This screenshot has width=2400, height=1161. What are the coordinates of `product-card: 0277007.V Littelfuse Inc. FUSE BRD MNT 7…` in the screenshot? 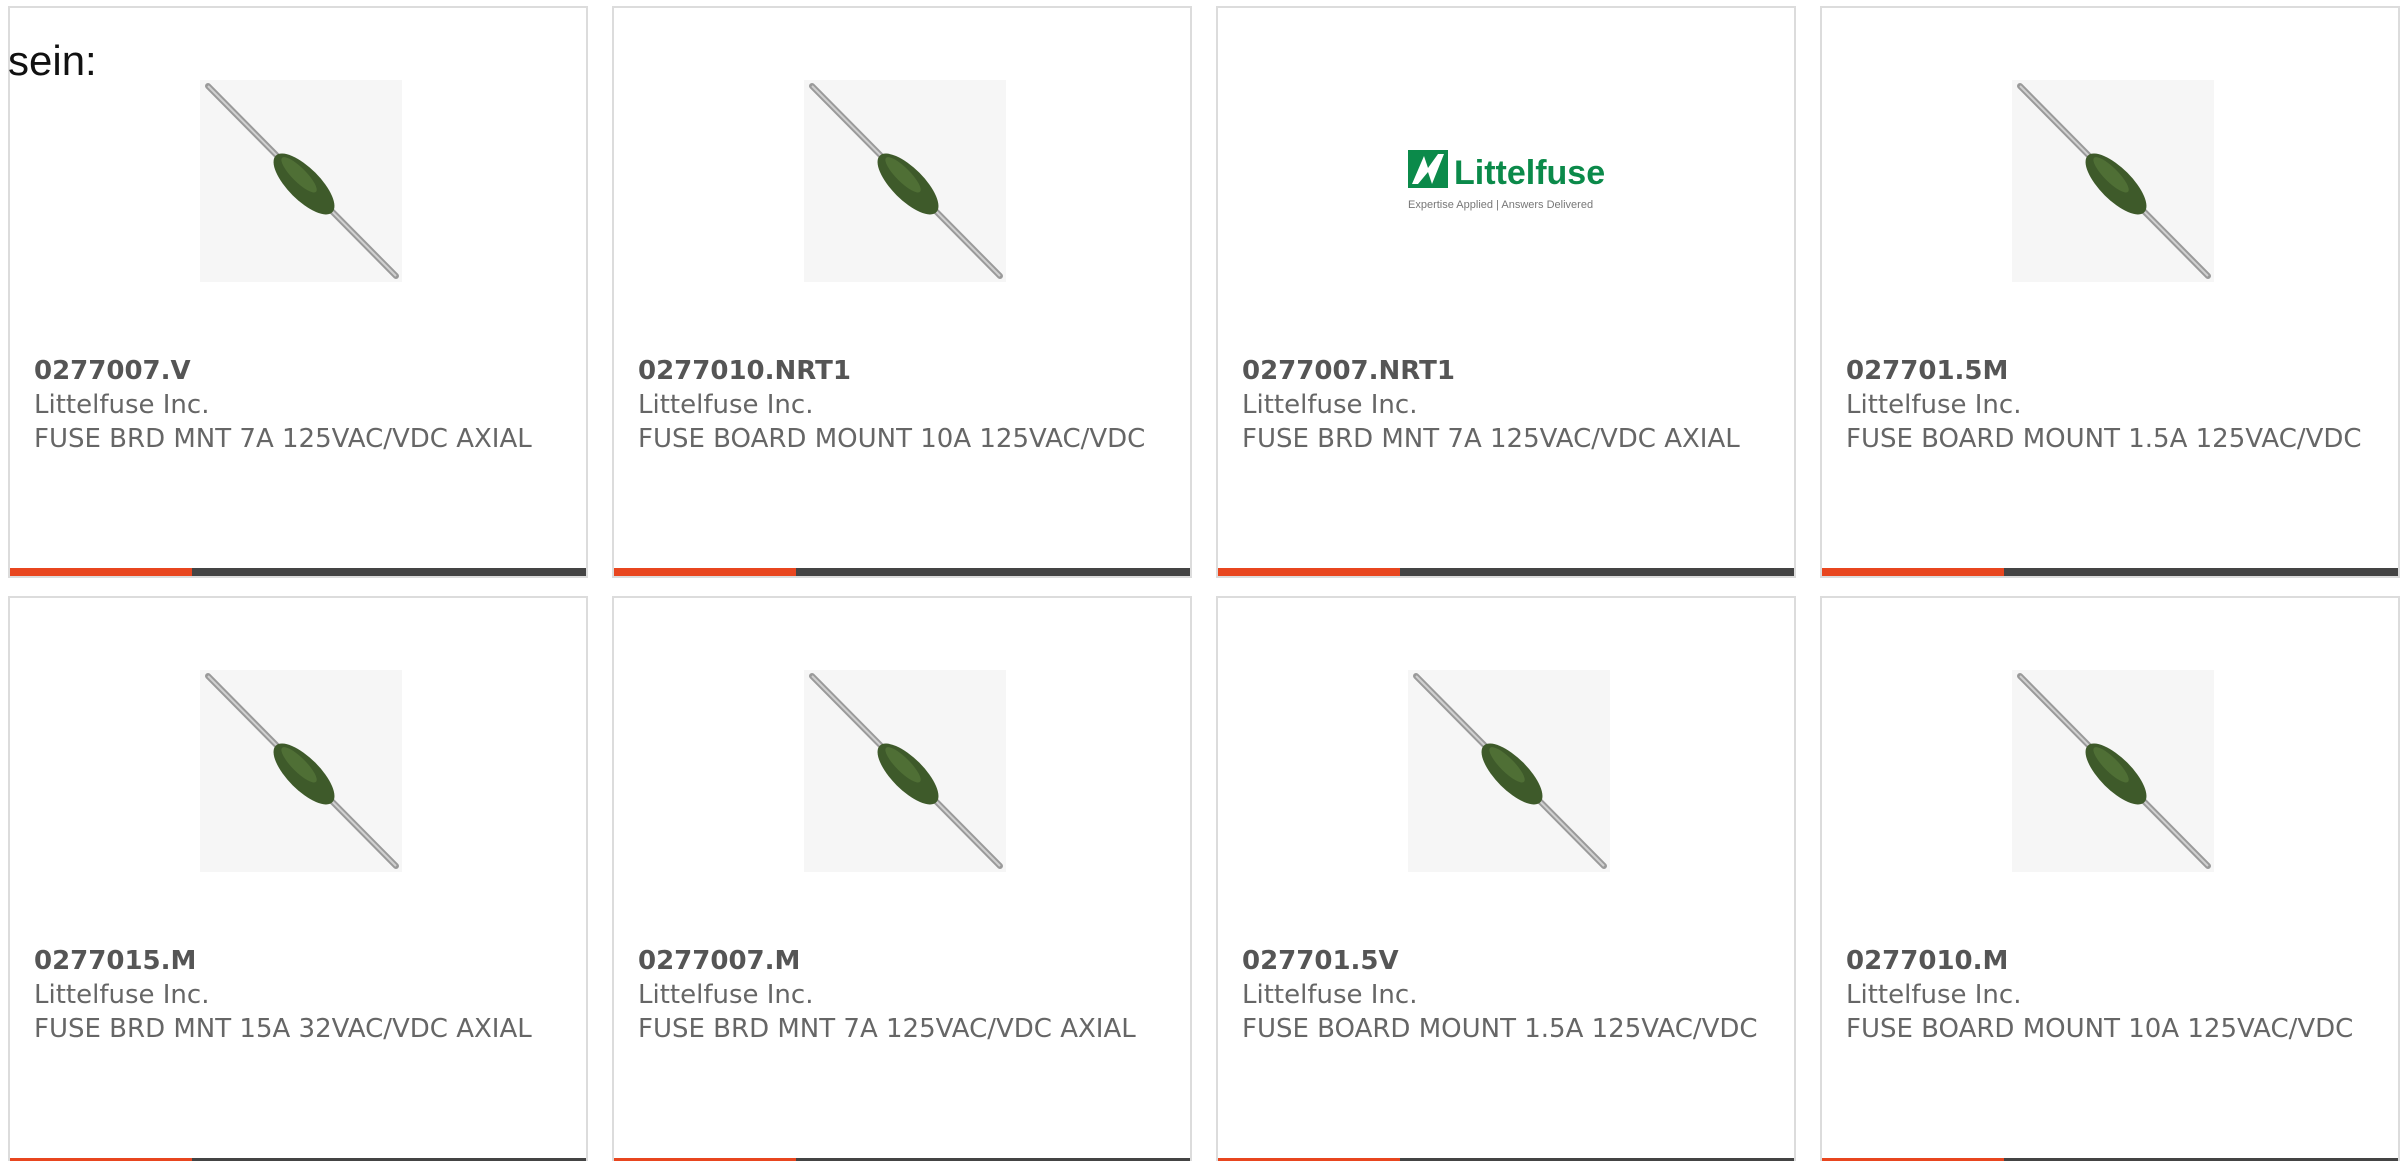 It's located at (298, 292).